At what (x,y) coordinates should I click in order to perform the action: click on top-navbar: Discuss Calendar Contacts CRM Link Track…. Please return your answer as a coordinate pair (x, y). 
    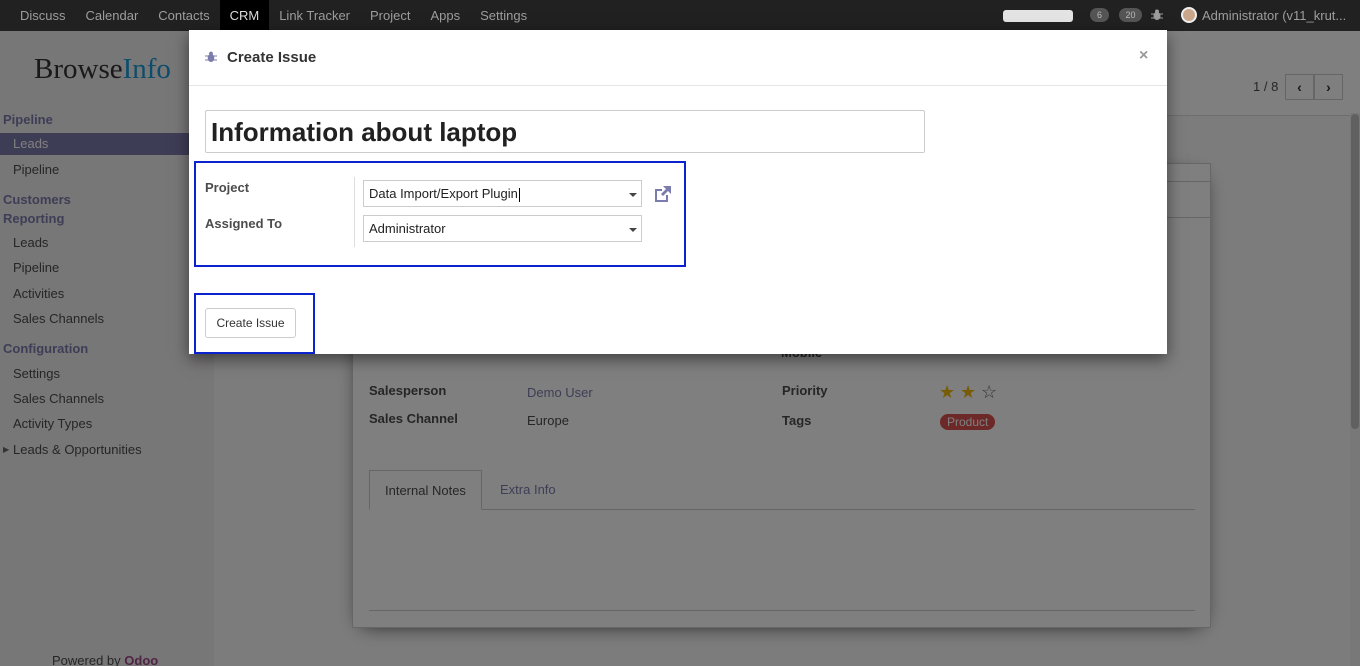
    Looking at the image, I should click on (680, 15).